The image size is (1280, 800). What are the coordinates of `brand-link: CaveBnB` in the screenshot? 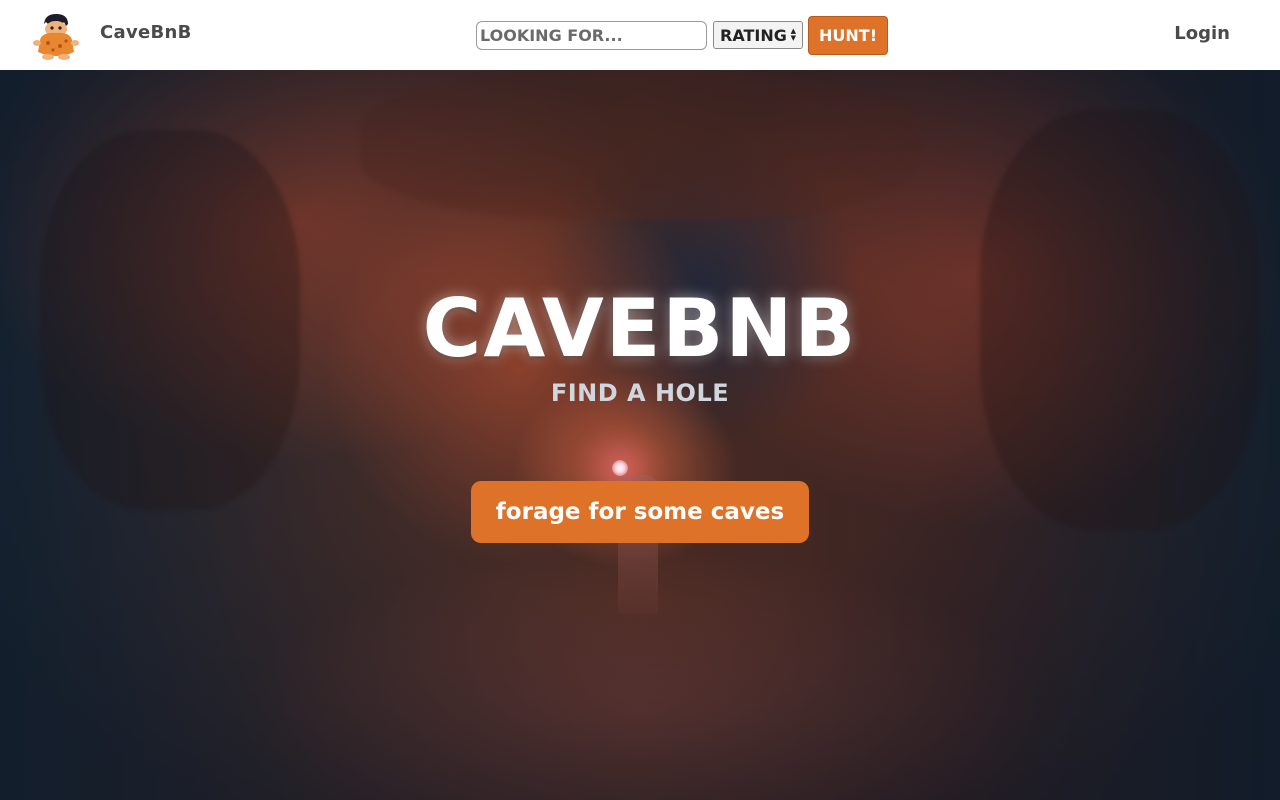 It's located at (146, 32).